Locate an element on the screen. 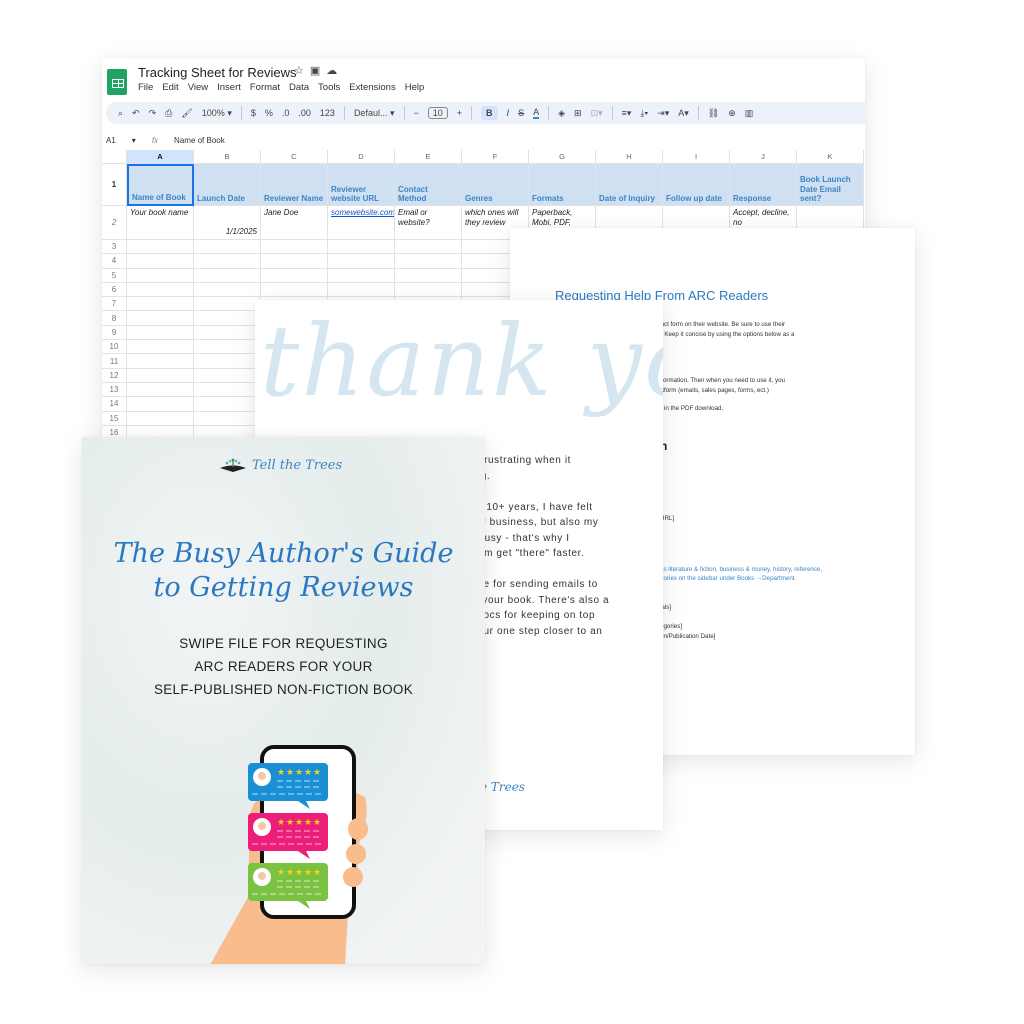 This screenshot has height=1024, width=1024. column-header-b: B is located at coordinates (227, 157).